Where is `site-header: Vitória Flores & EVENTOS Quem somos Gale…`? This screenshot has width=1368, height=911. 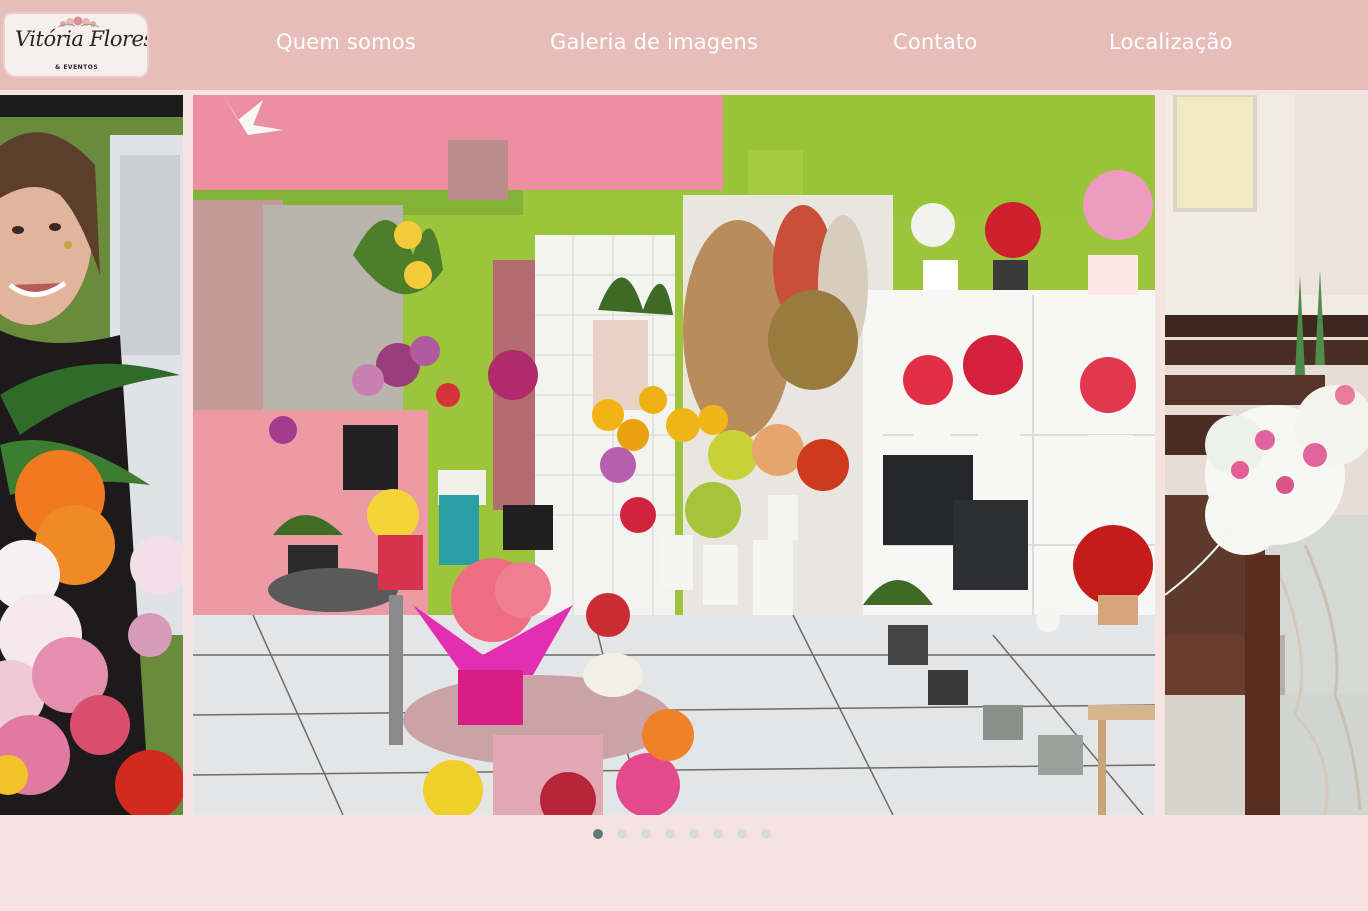 site-header: Vitória Flores & EVENTOS Quem somos Gale… is located at coordinates (684, 45).